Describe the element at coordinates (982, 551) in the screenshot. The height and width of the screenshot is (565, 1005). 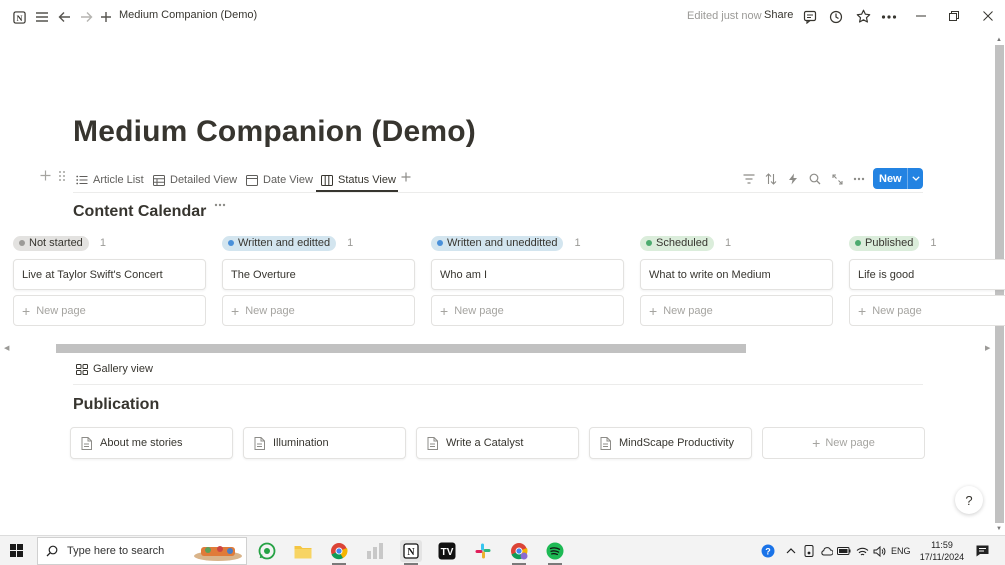
I see `notifications-icon` at that location.